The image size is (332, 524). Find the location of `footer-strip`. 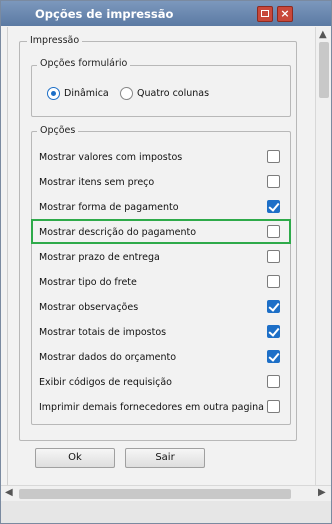

footer-strip is located at coordinates (166, 512).